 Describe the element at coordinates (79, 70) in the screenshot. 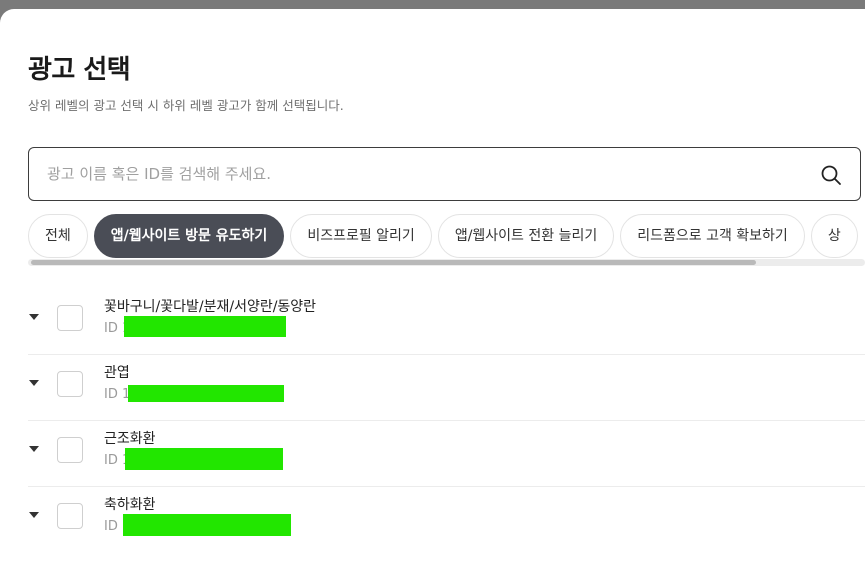

I see `modal-title: 광고 선택` at that location.